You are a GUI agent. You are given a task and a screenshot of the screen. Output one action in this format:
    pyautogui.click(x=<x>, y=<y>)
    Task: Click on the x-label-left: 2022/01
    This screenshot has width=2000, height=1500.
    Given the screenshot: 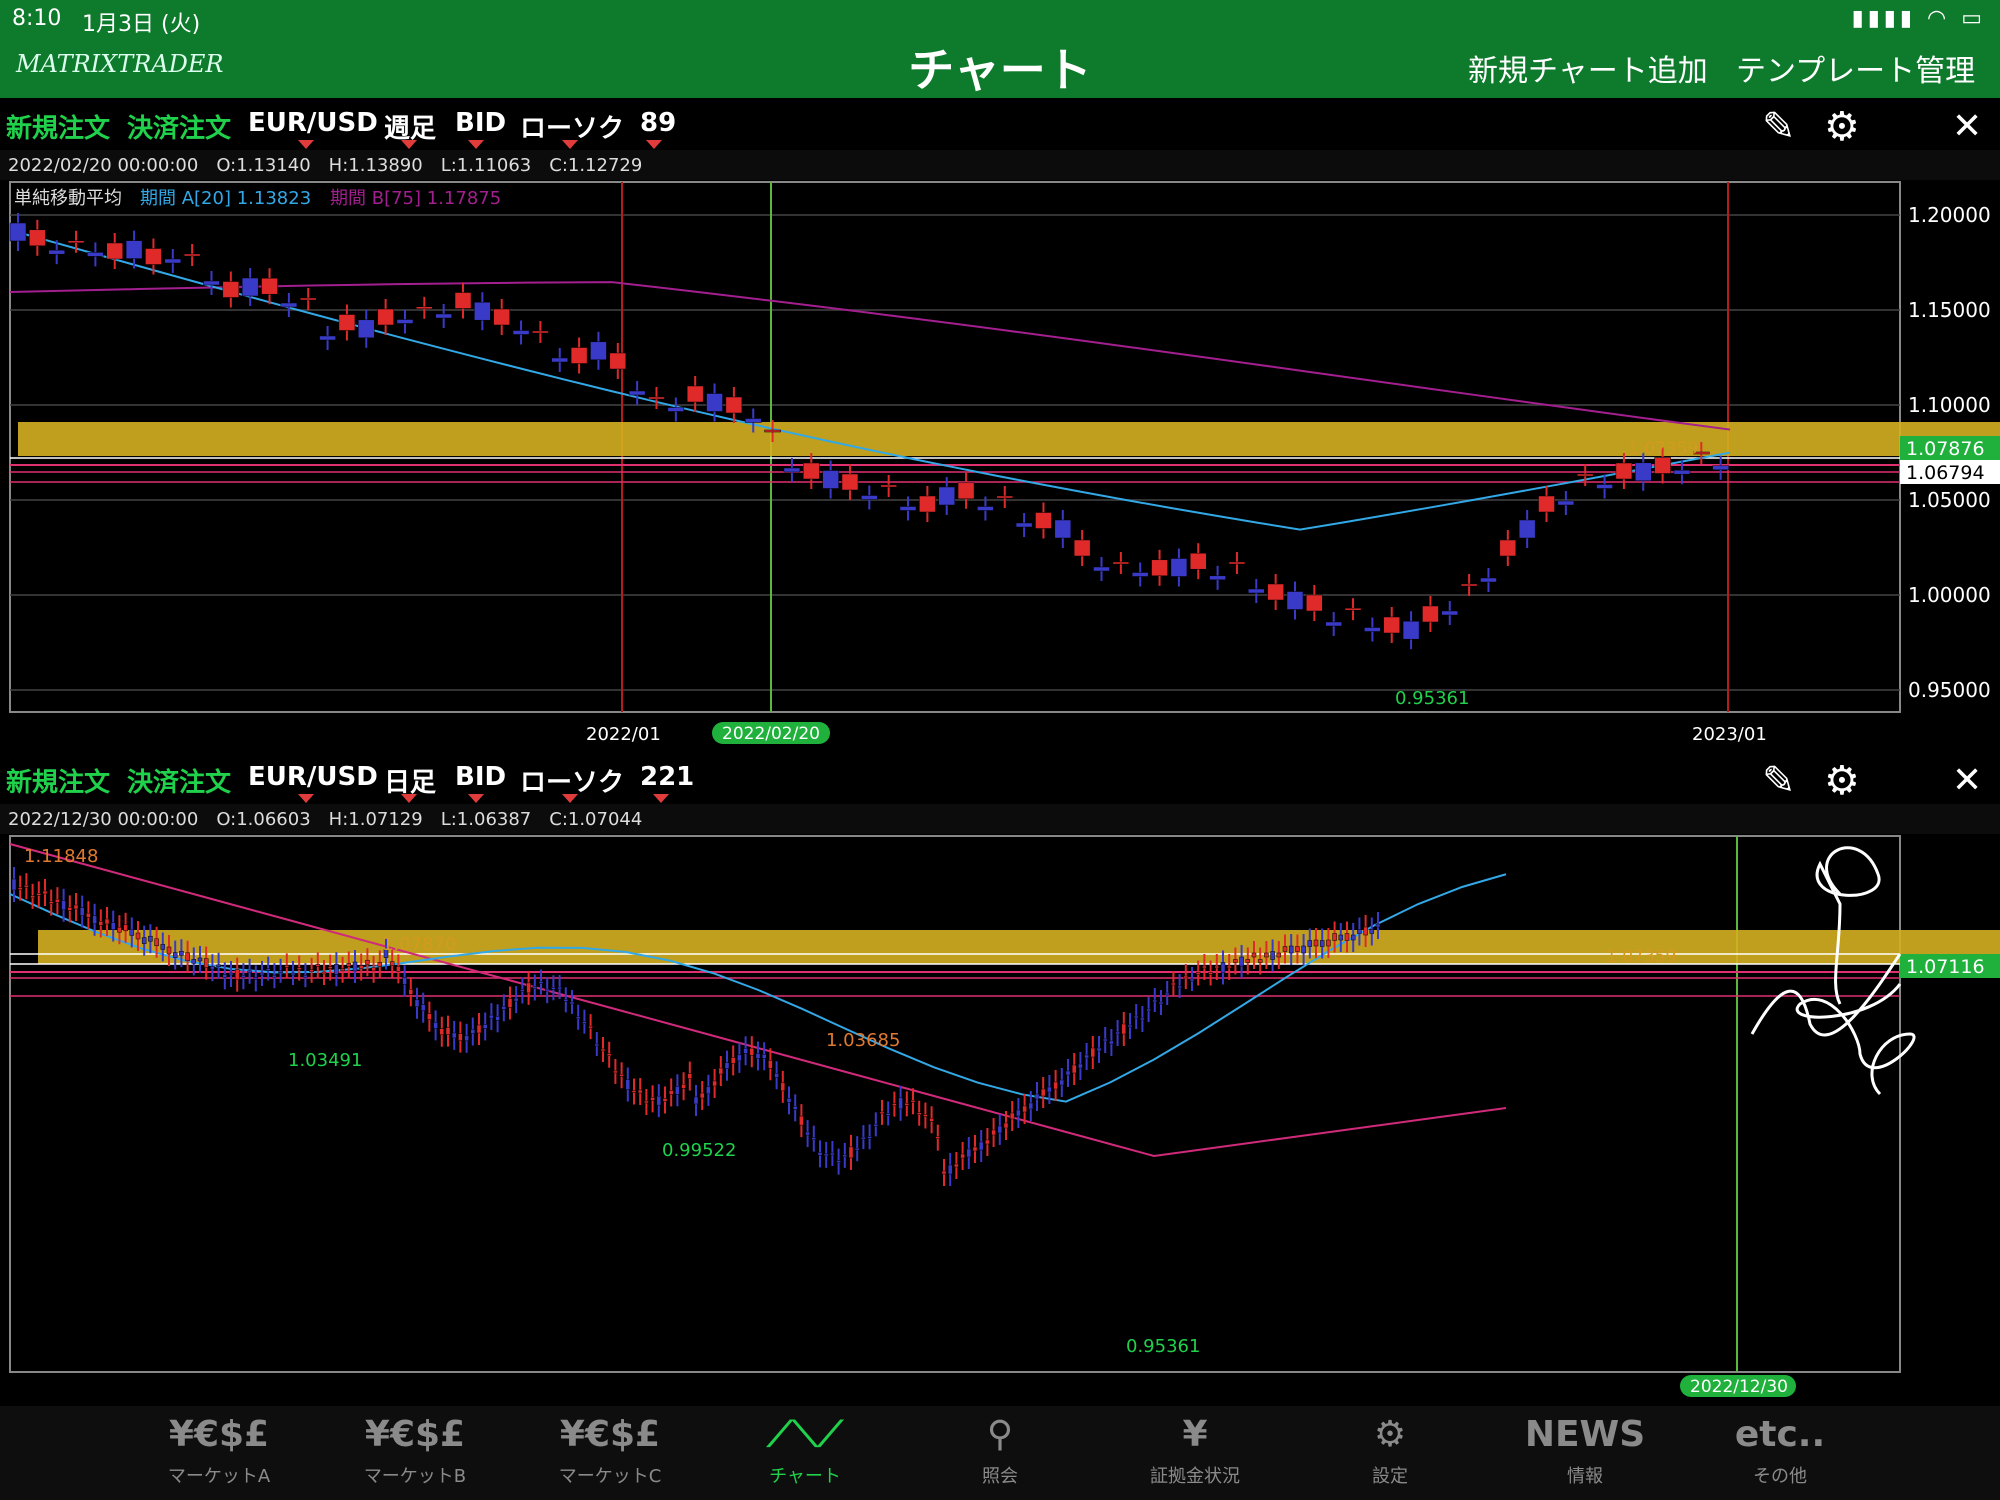 What is the action you would take?
    pyautogui.click(x=623, y=734)
    